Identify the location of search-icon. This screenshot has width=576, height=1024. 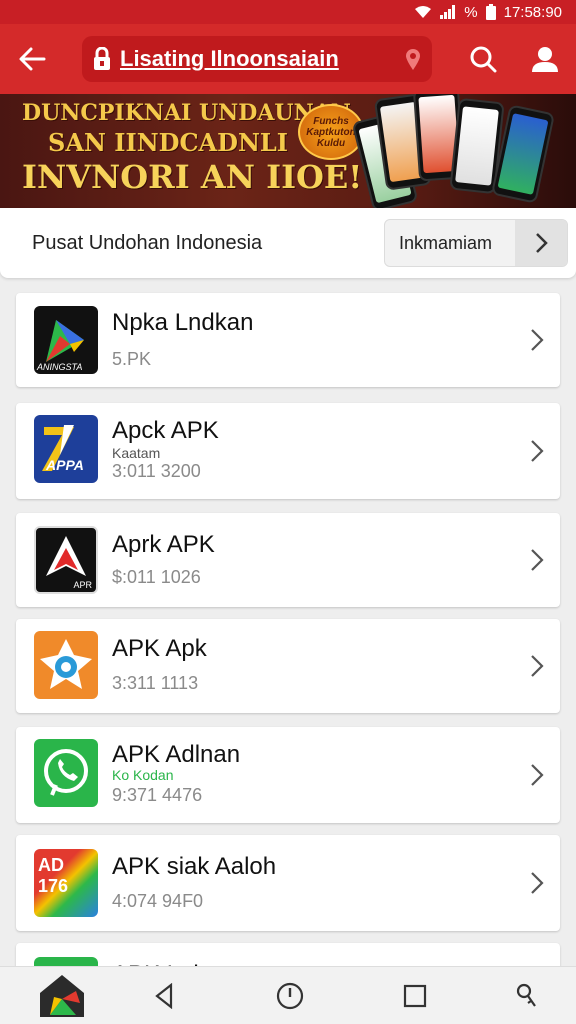
(483, 59).